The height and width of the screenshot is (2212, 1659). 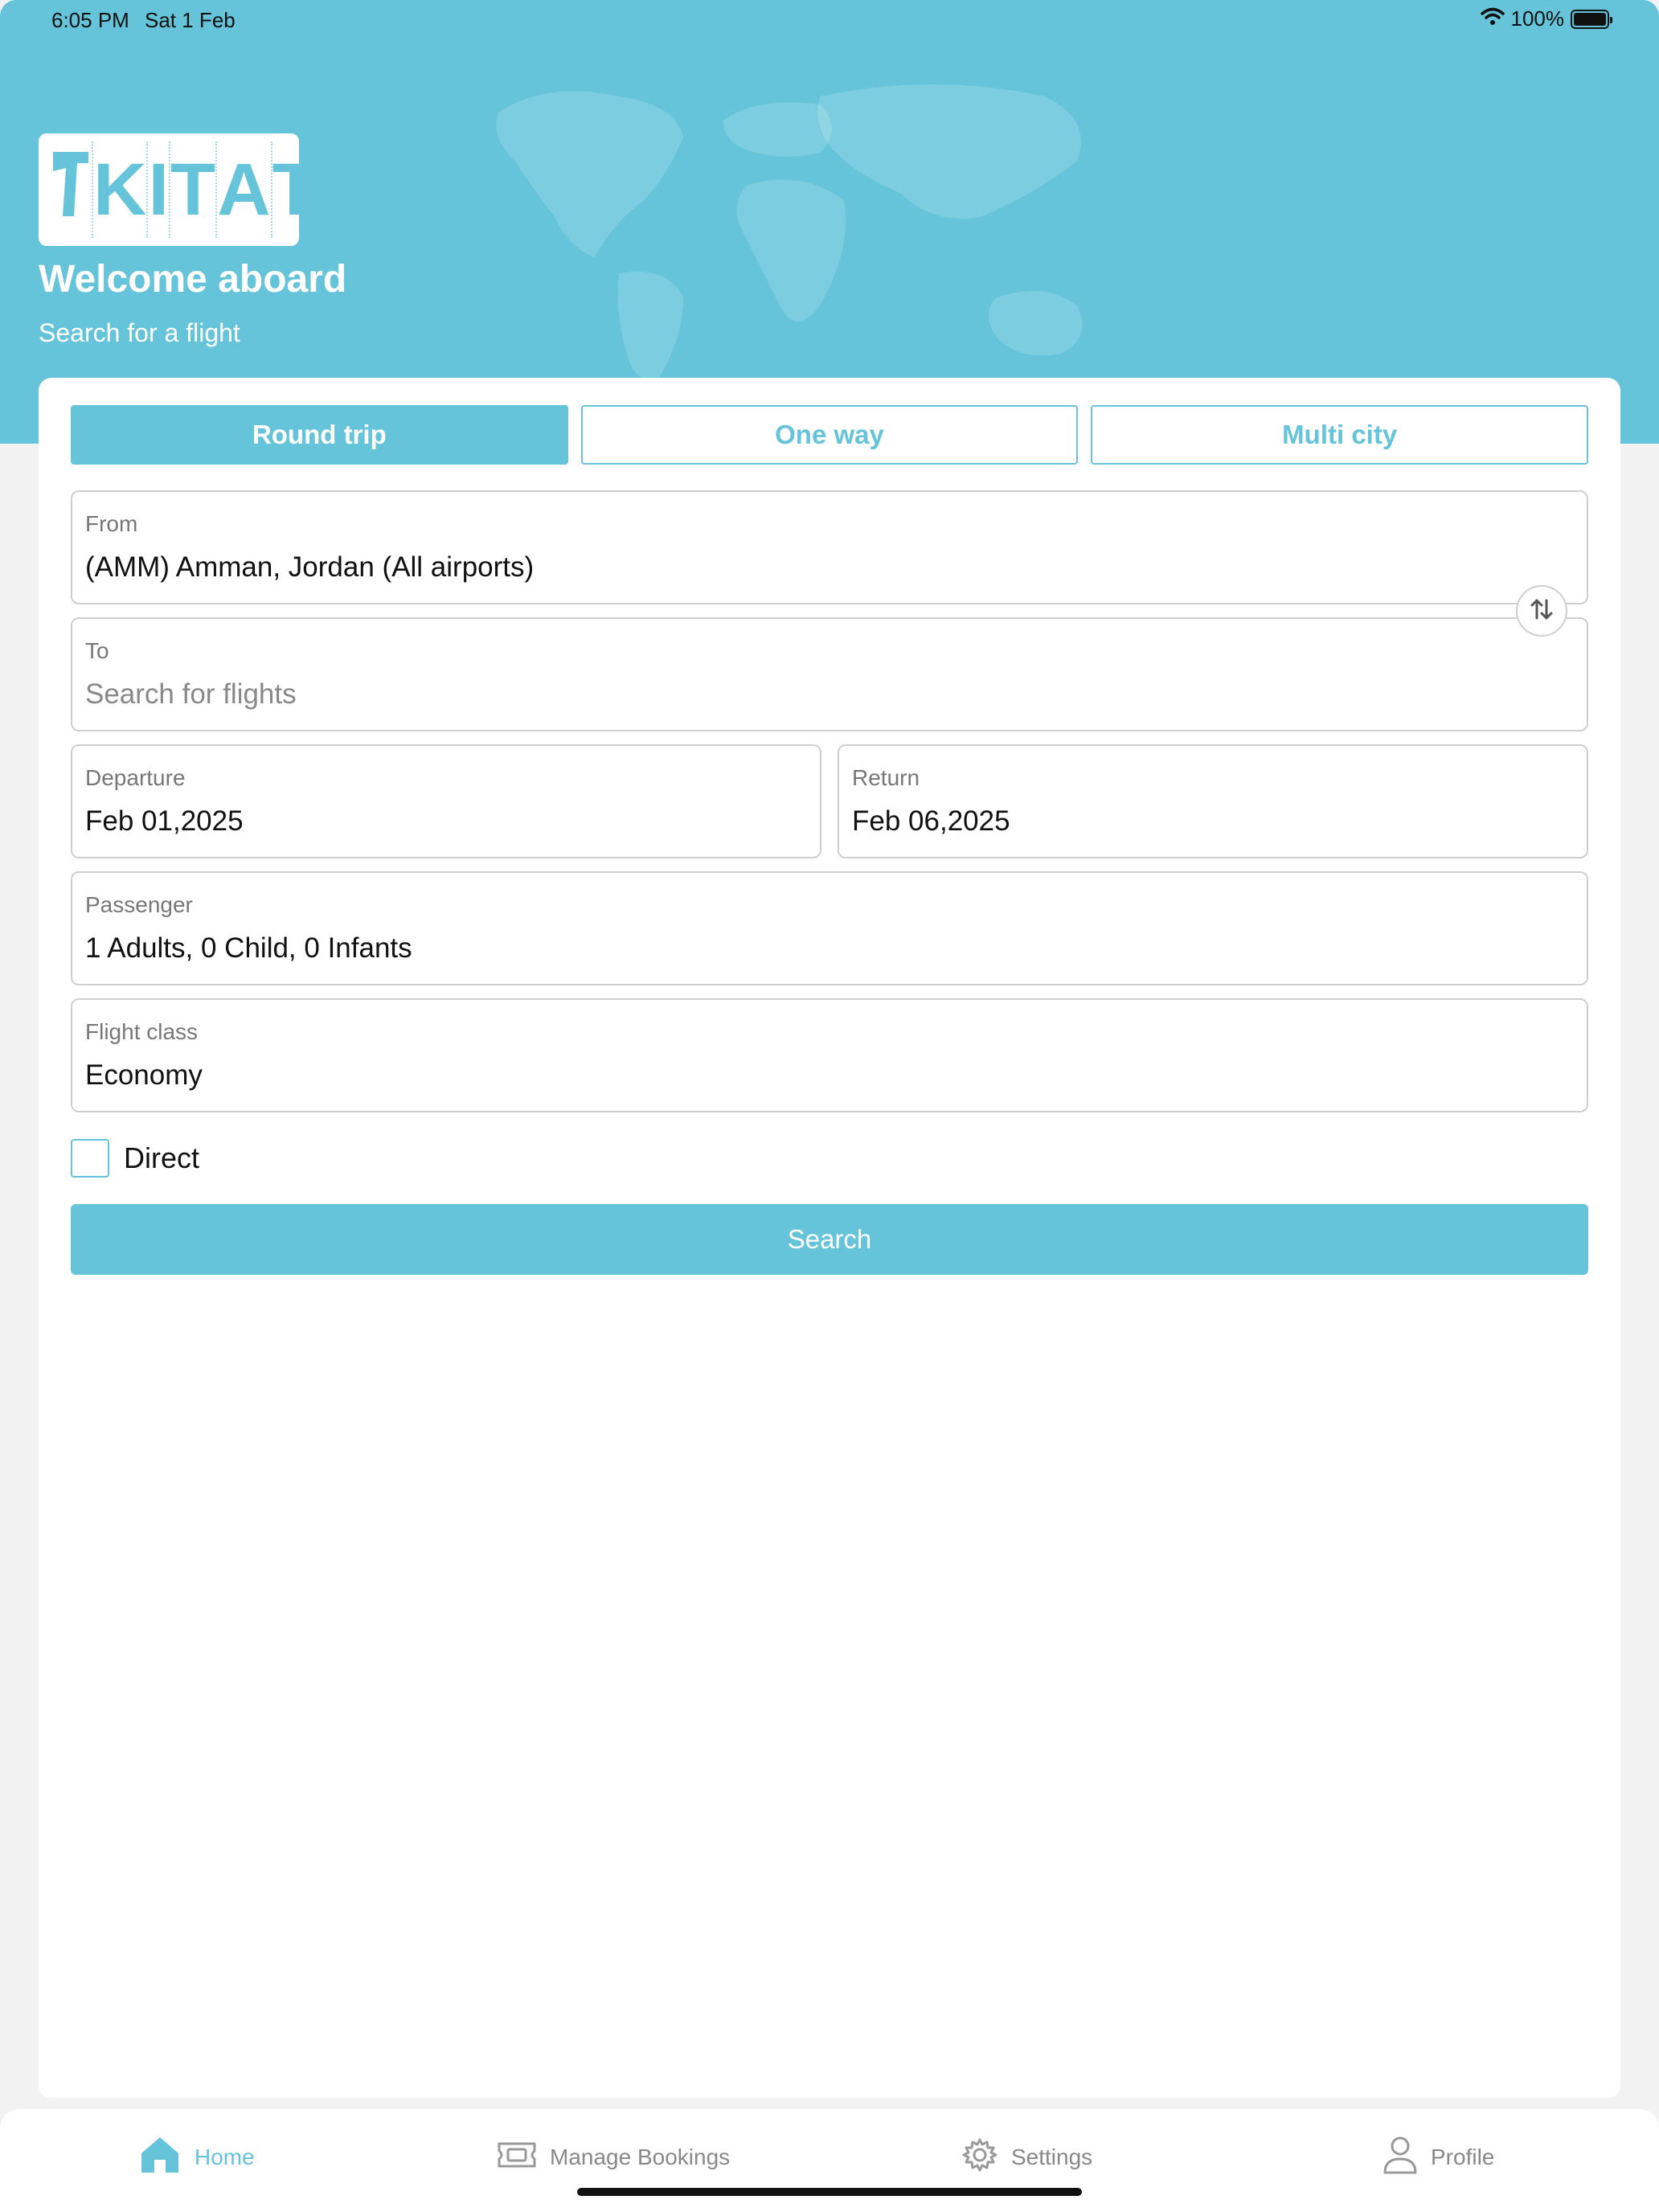 I want to click on direct-option: Direct, so click(x=135, y=1158).